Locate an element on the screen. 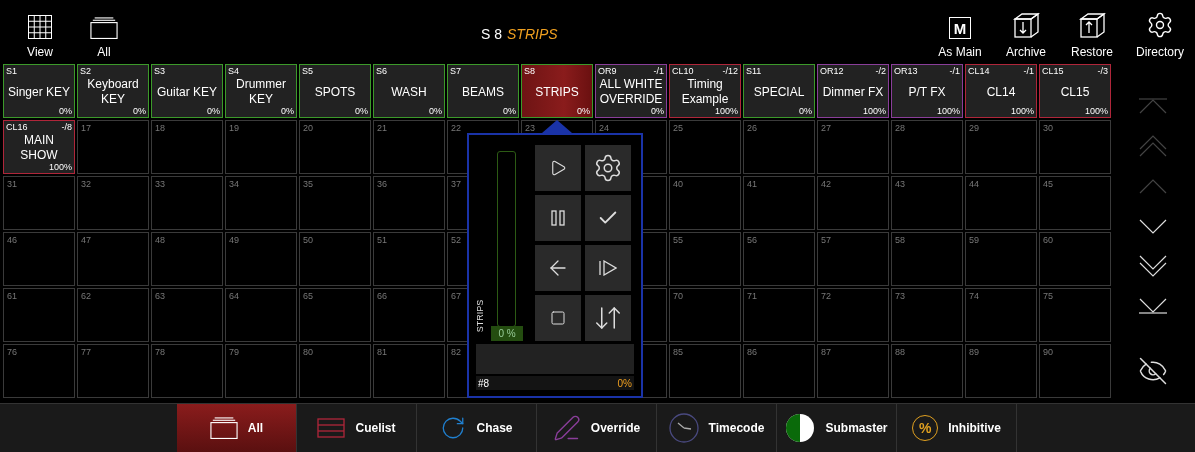  toolbar-button: Archive is located at coordinates (1026, 31).